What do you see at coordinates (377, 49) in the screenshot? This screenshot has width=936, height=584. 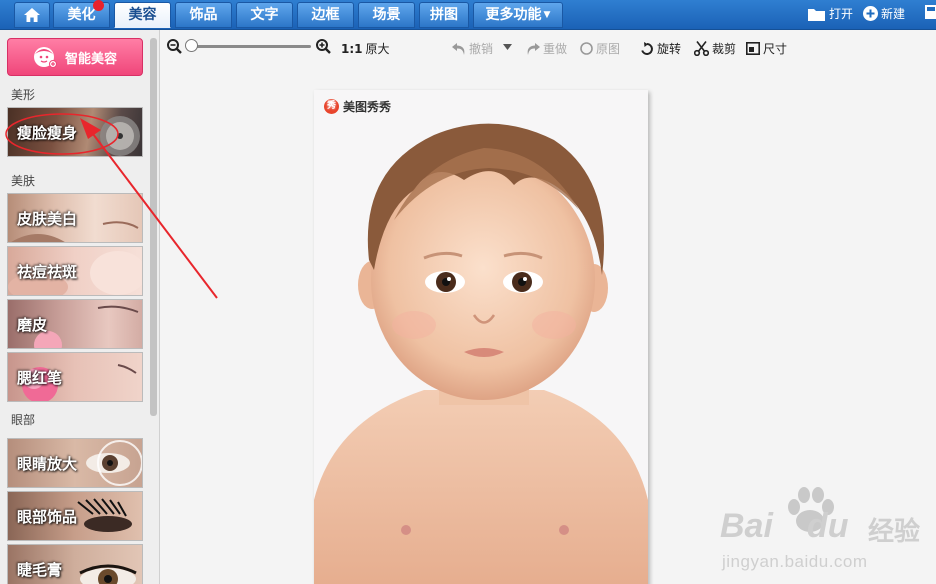 I see `original-size-label: 原大` at bounding box center [377, 49].